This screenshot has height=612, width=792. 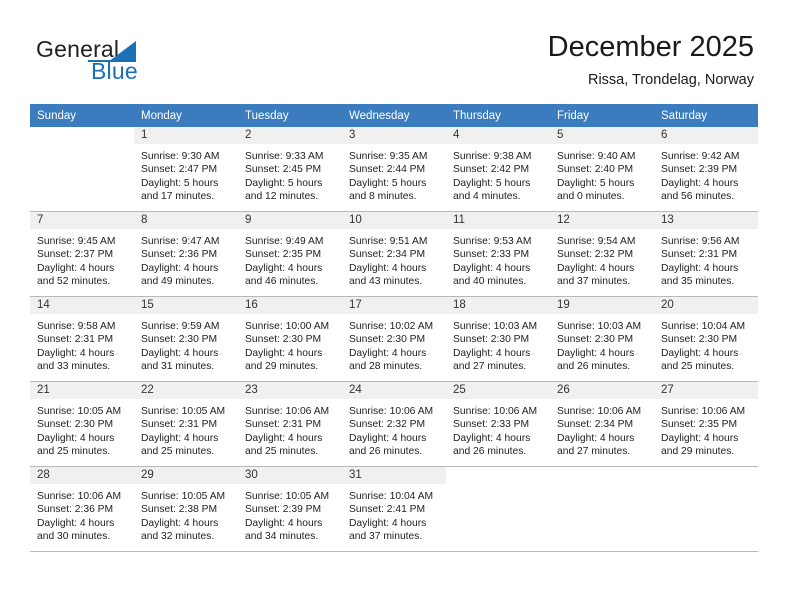 What do you see at coordinates (394, 135) in the screenshot?
I see `day-number: 3` at bounding box center [394, 135].